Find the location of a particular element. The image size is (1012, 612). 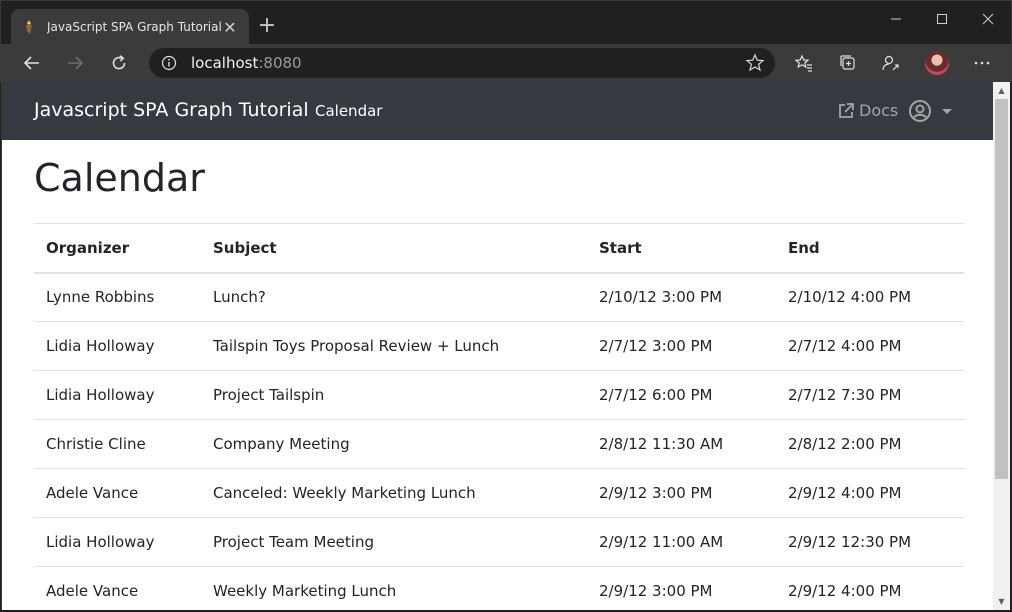

cell-end: 2/10/12 4:00 PM is located at coordinates (870, 297).